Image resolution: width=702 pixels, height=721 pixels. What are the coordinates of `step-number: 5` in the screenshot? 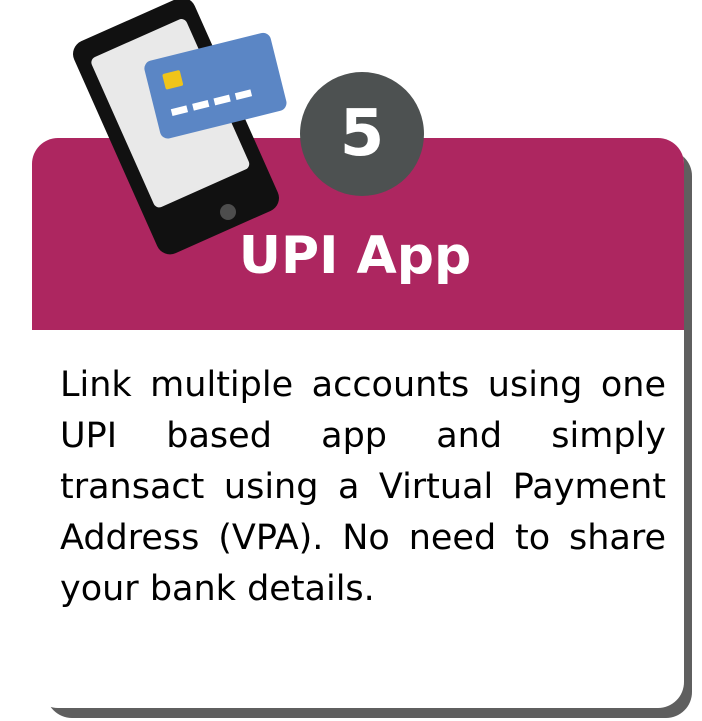 It's located at (362, 134).